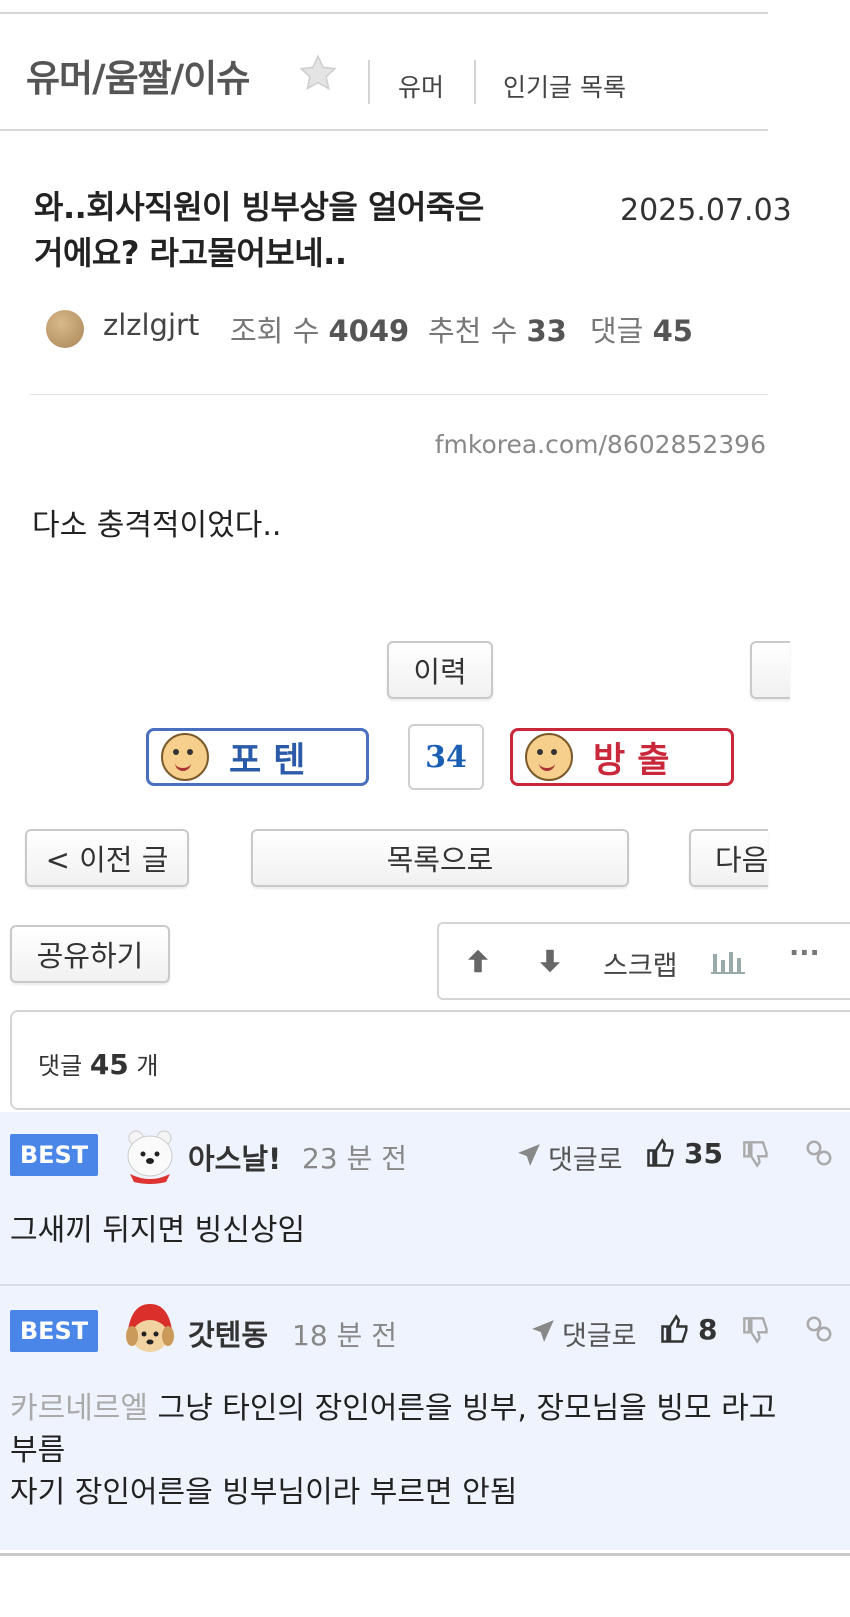 Image resolution: width=850 pixels, height=1617 pixels. I want to click on comment-count: 댓글 45, so click(641, 329).